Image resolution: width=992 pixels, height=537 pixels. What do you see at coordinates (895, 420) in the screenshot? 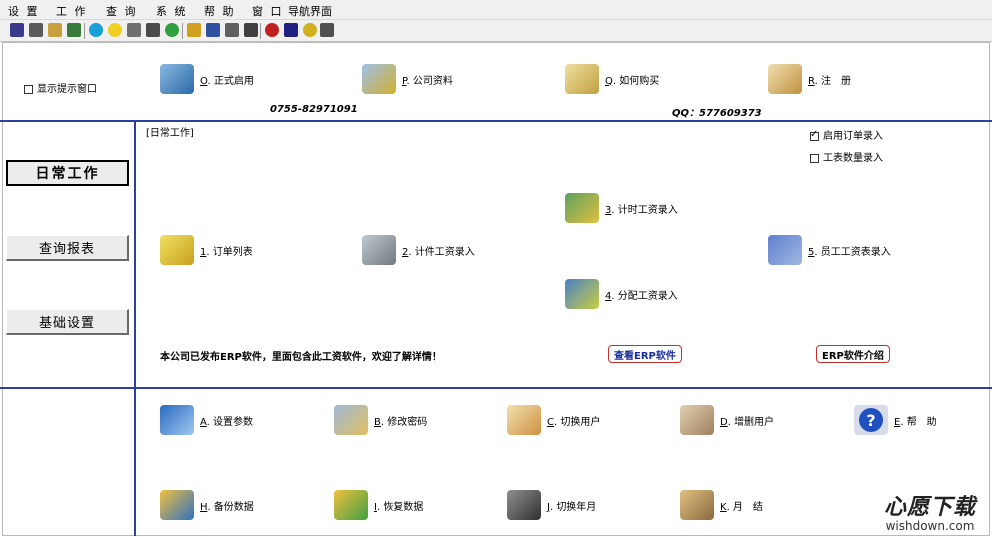
I see `item-help: ? E. 帮 助` at bounding box center [895, 420].